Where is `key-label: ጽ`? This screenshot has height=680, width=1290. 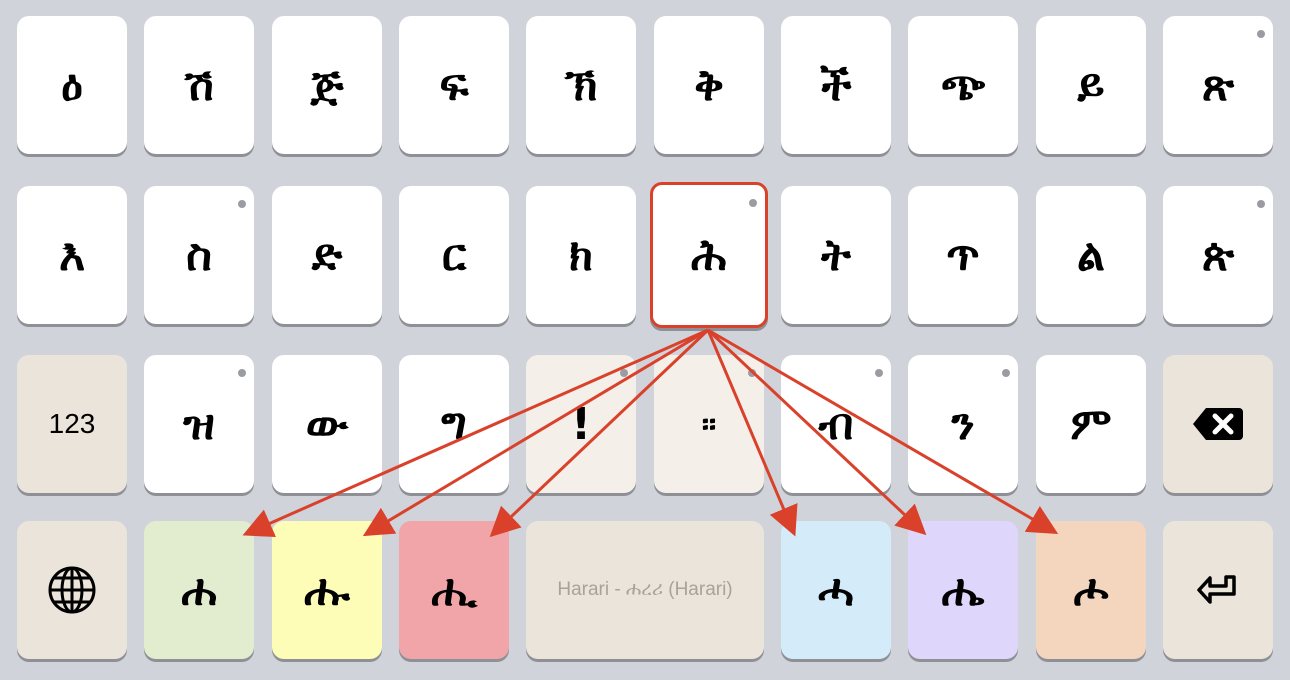
key-label: ጽ is located at coordinates (1218, 85).